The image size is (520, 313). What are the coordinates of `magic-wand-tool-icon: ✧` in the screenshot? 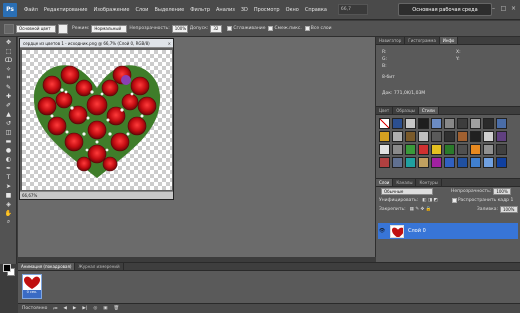 It's located at (8, 69).